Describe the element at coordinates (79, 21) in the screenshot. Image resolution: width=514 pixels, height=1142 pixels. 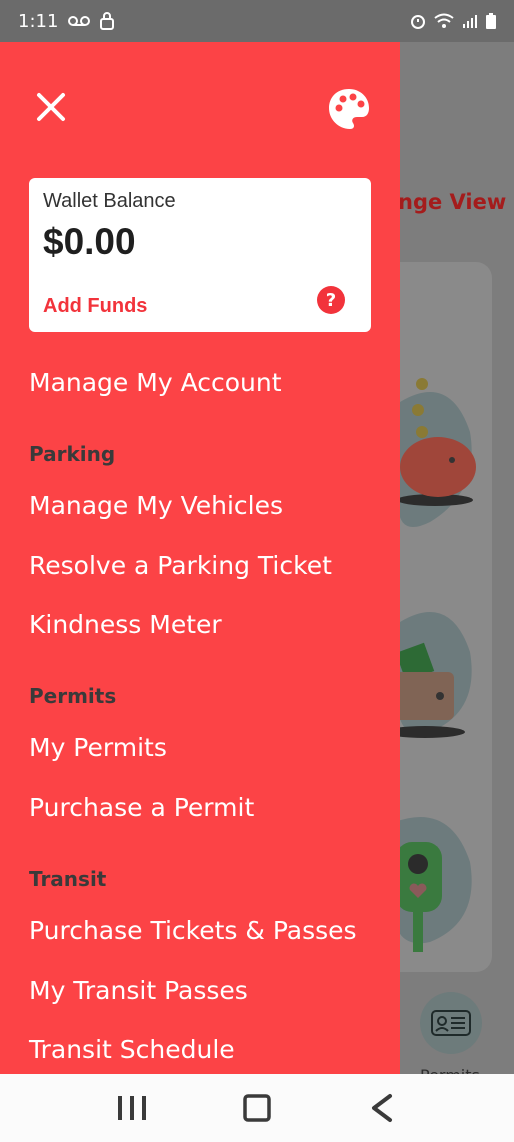
I see `voicemail-icon` at that location.